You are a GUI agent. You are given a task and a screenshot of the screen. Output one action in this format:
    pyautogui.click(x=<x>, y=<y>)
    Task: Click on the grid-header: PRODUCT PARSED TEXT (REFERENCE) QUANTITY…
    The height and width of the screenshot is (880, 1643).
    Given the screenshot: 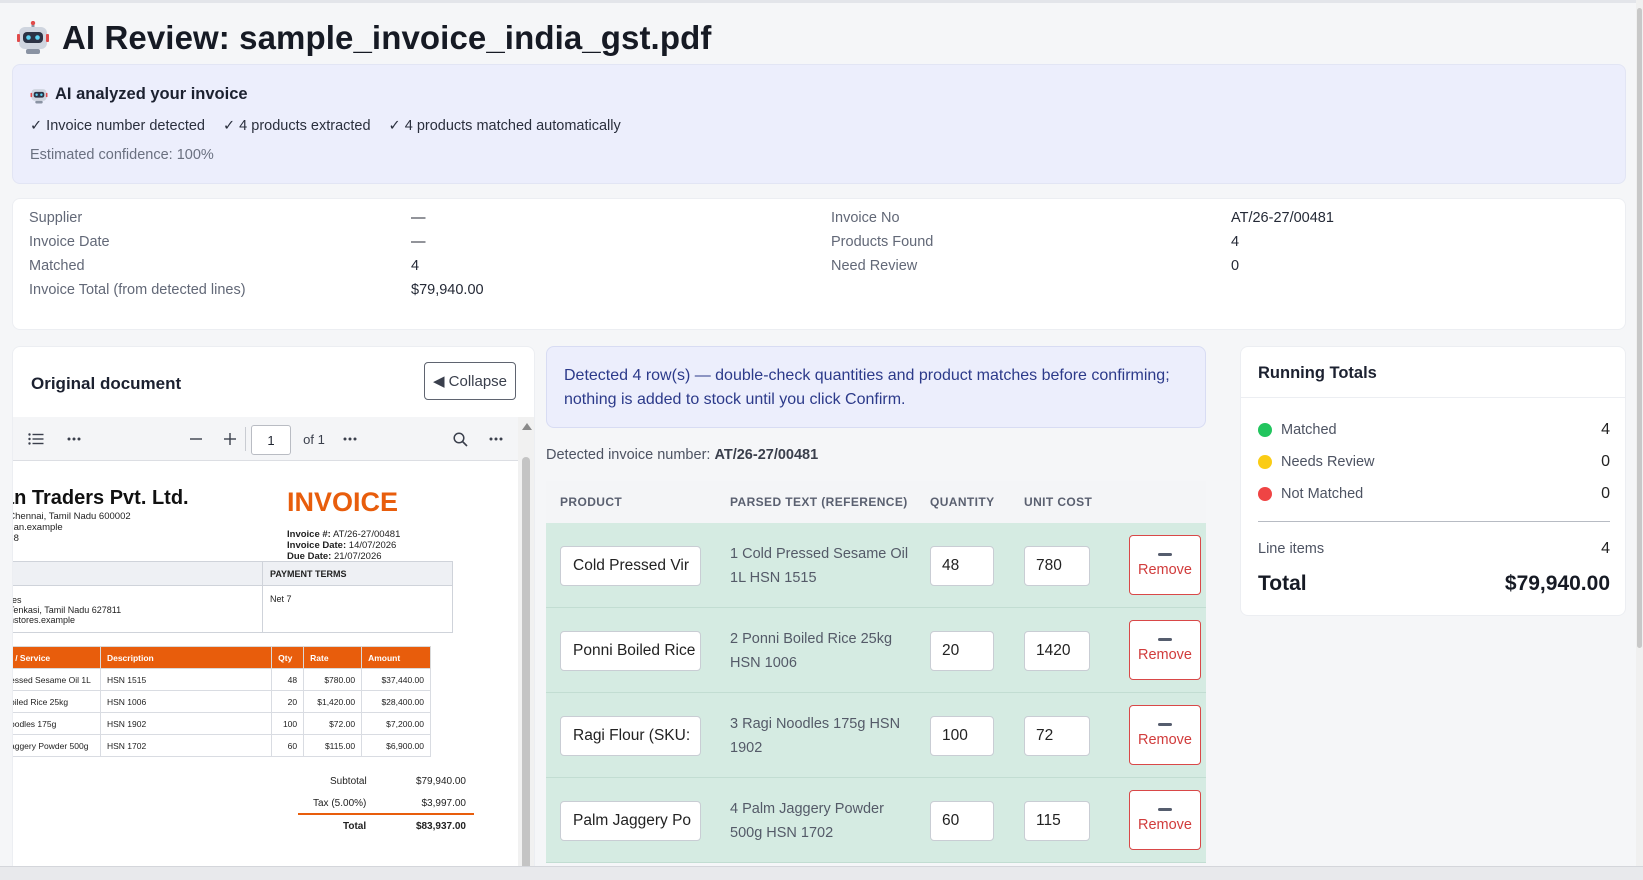 What is the action you would take?
    pyautogui.click(x=876, y=502)
    